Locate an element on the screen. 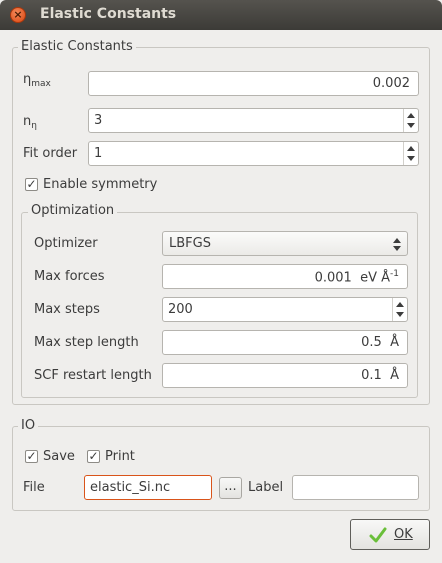 The height and width of the screenshot is (563, 442). save-checkbox: ✓ is located at coordinates (31, 456).